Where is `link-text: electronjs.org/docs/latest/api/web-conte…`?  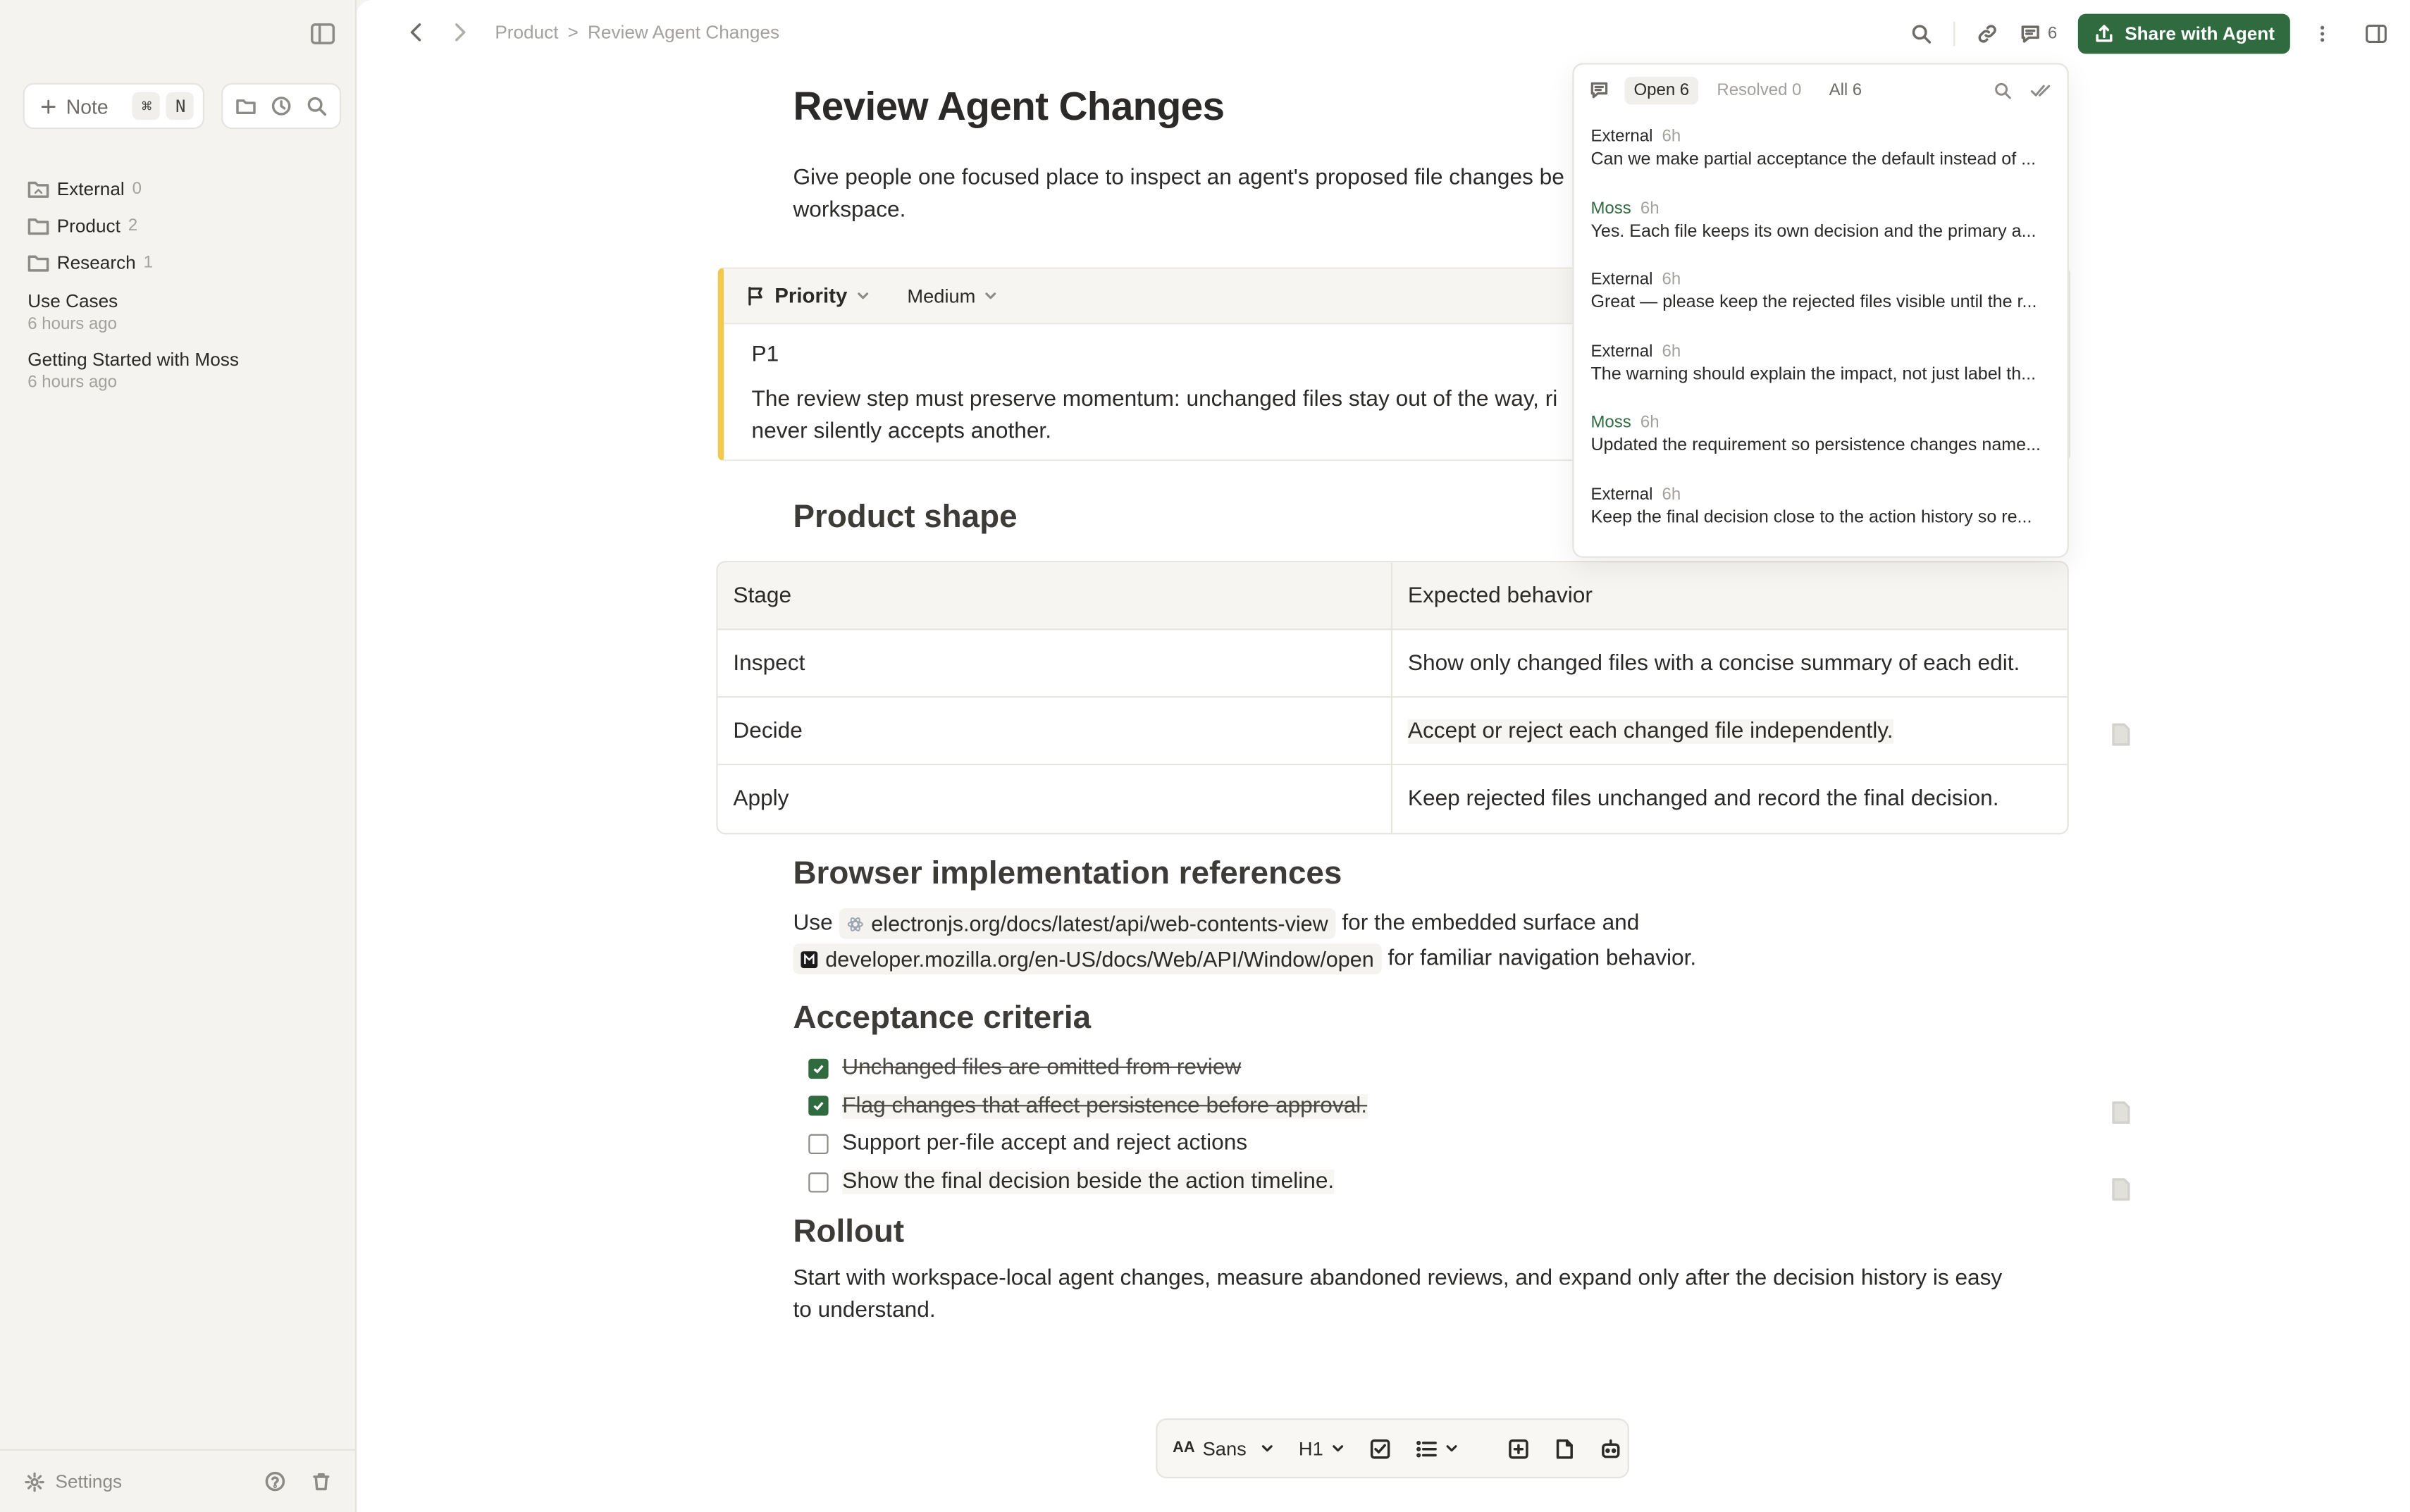
link-text: electronjs.org/docs/latest/api/web-conte… is located at coordinates (1100, 923).